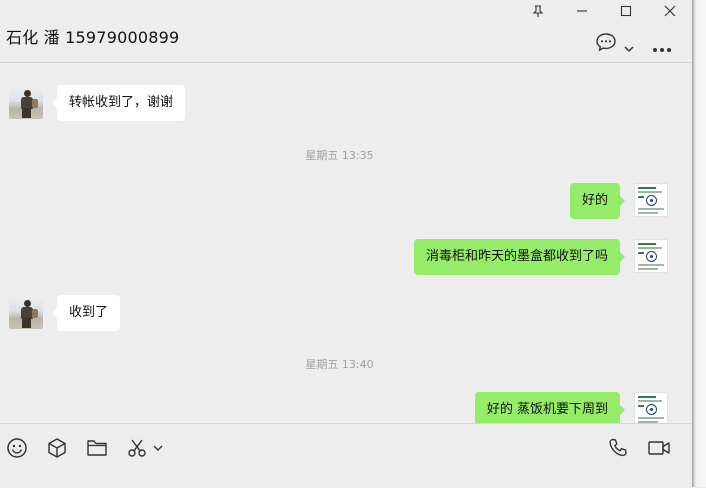 The image size is (706, 488). I want to click on video-icon, so click(659, 448).